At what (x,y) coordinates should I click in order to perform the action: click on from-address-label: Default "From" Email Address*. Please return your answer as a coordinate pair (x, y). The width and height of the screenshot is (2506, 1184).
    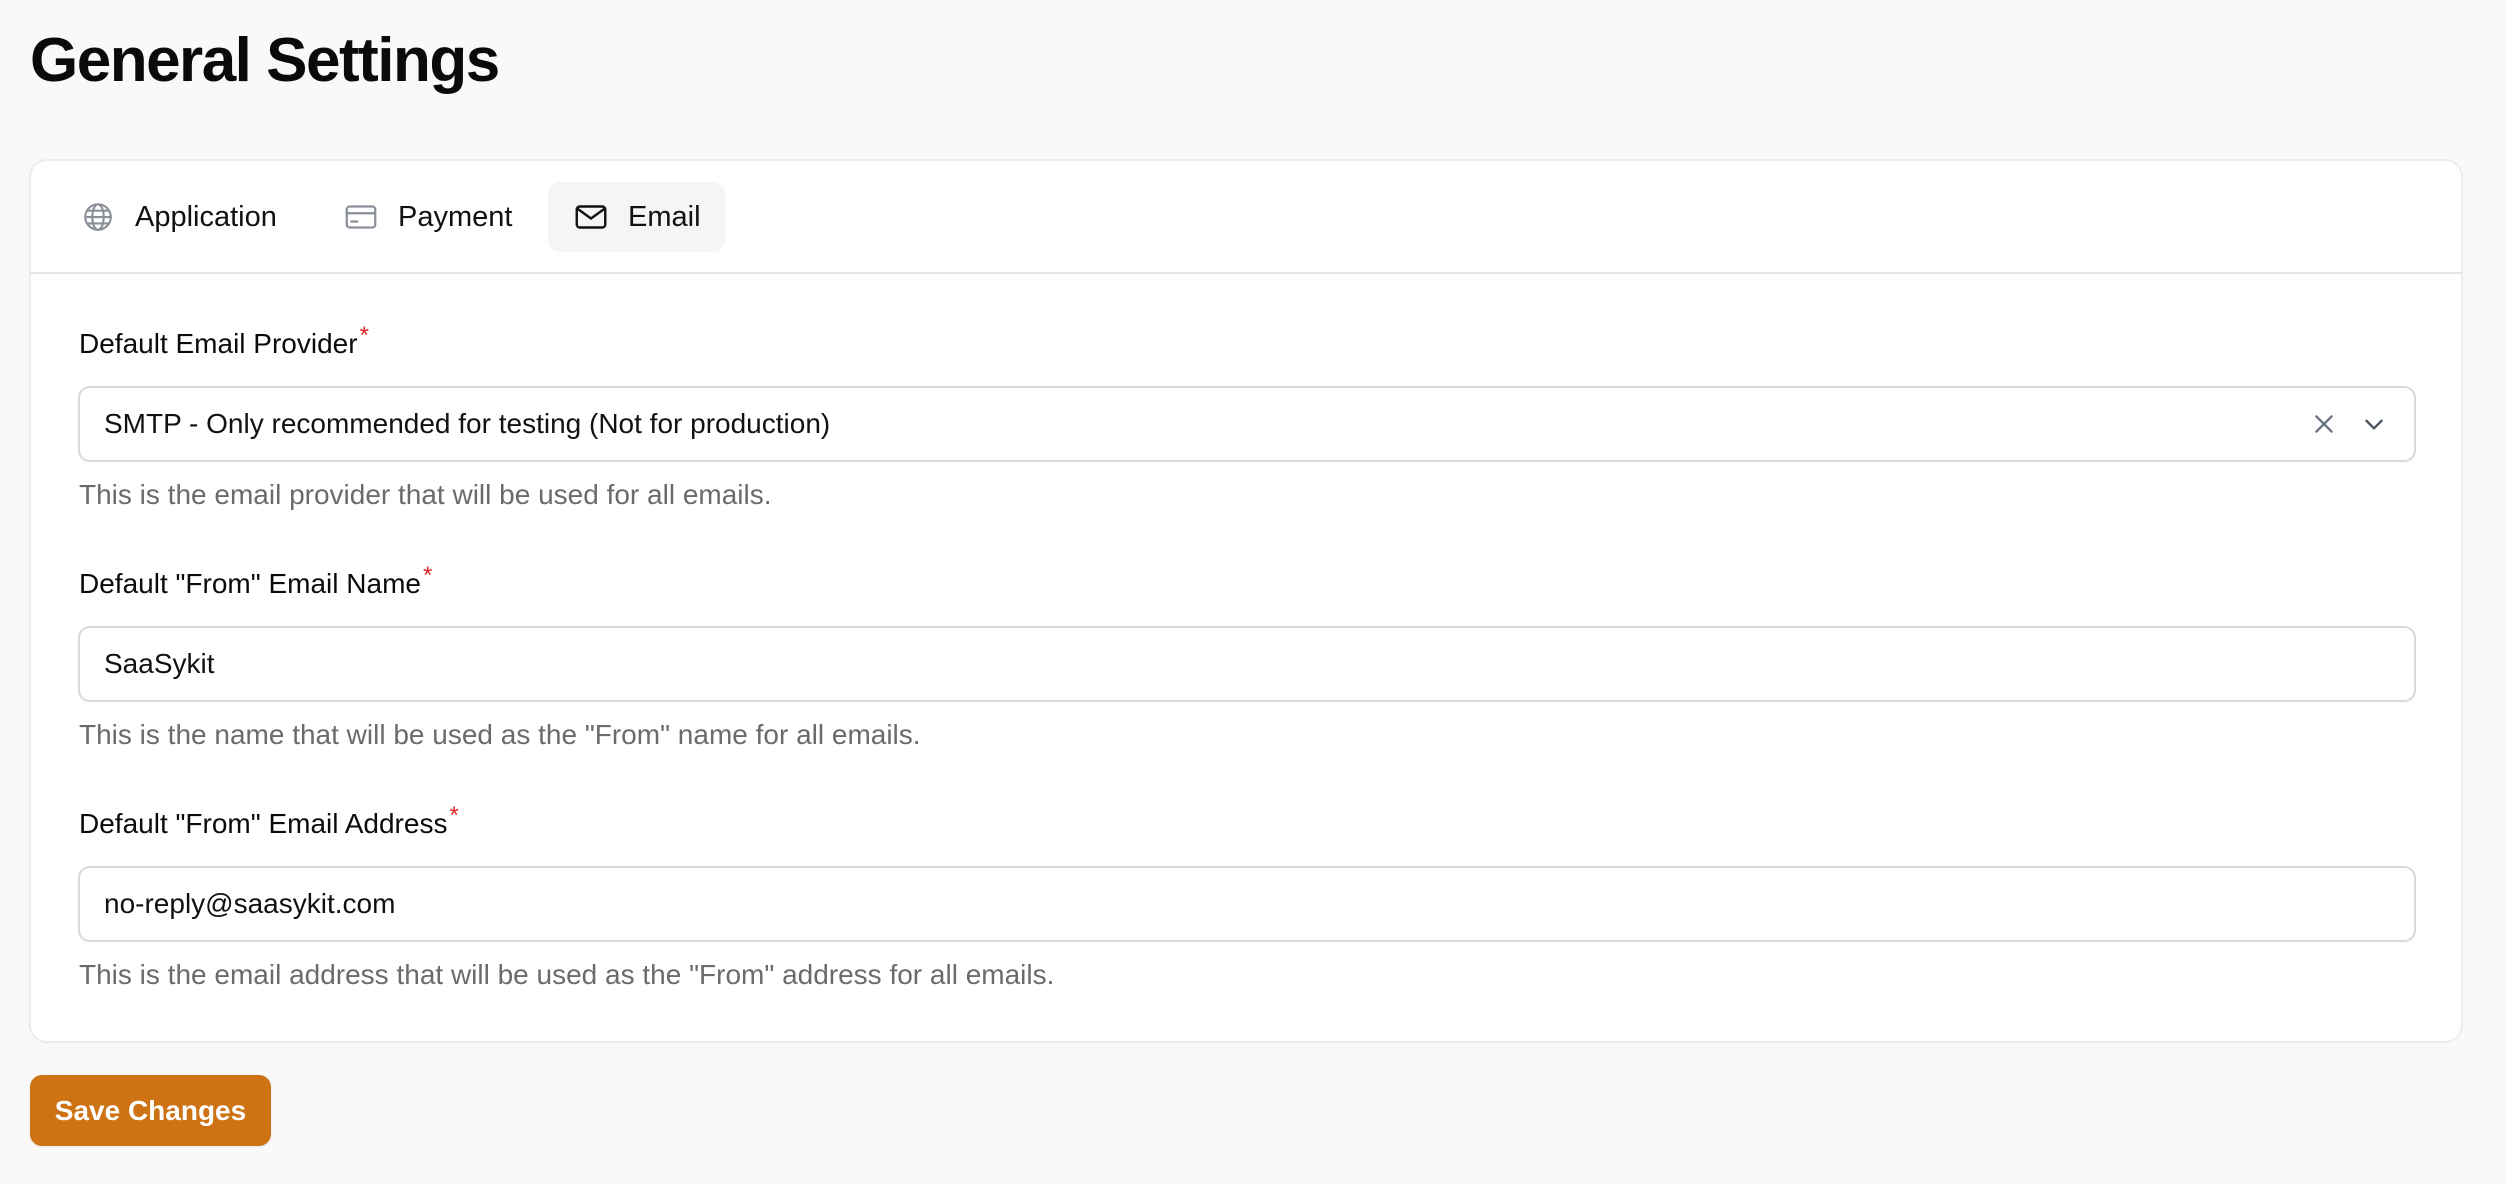
    Looking at the image, I should click on (269, 820).